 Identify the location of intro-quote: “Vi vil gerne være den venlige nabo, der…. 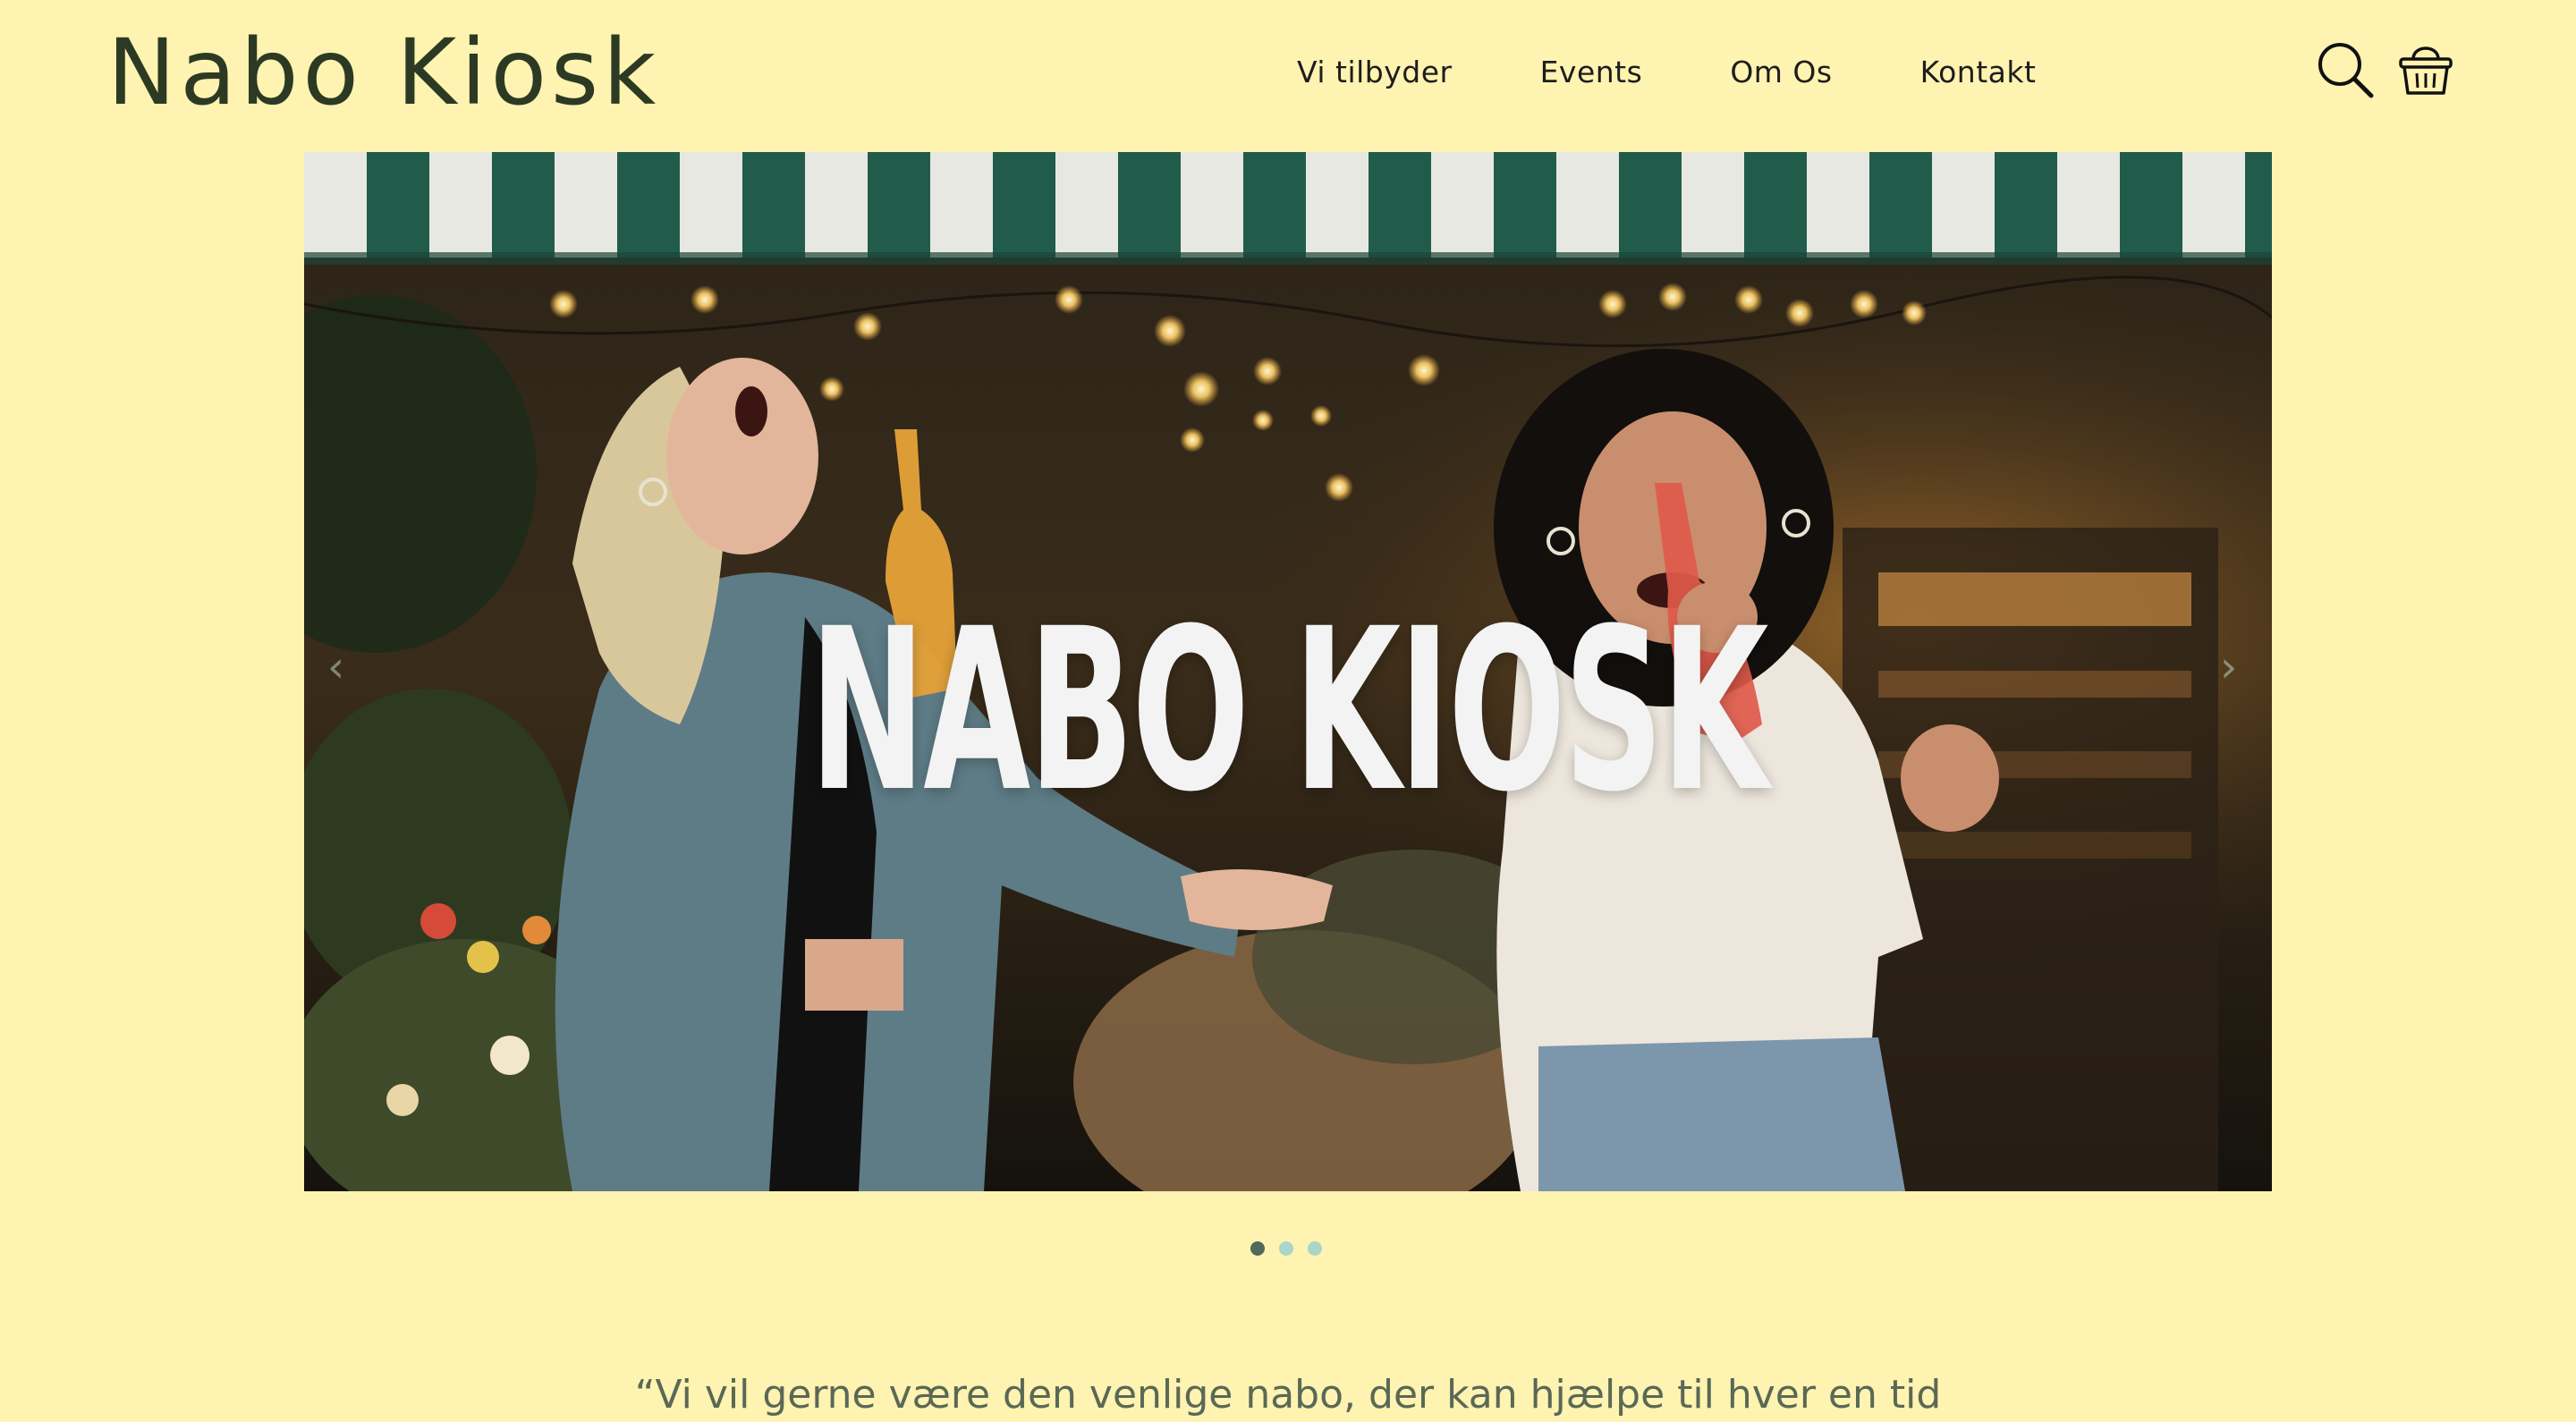
(1288, 1395).